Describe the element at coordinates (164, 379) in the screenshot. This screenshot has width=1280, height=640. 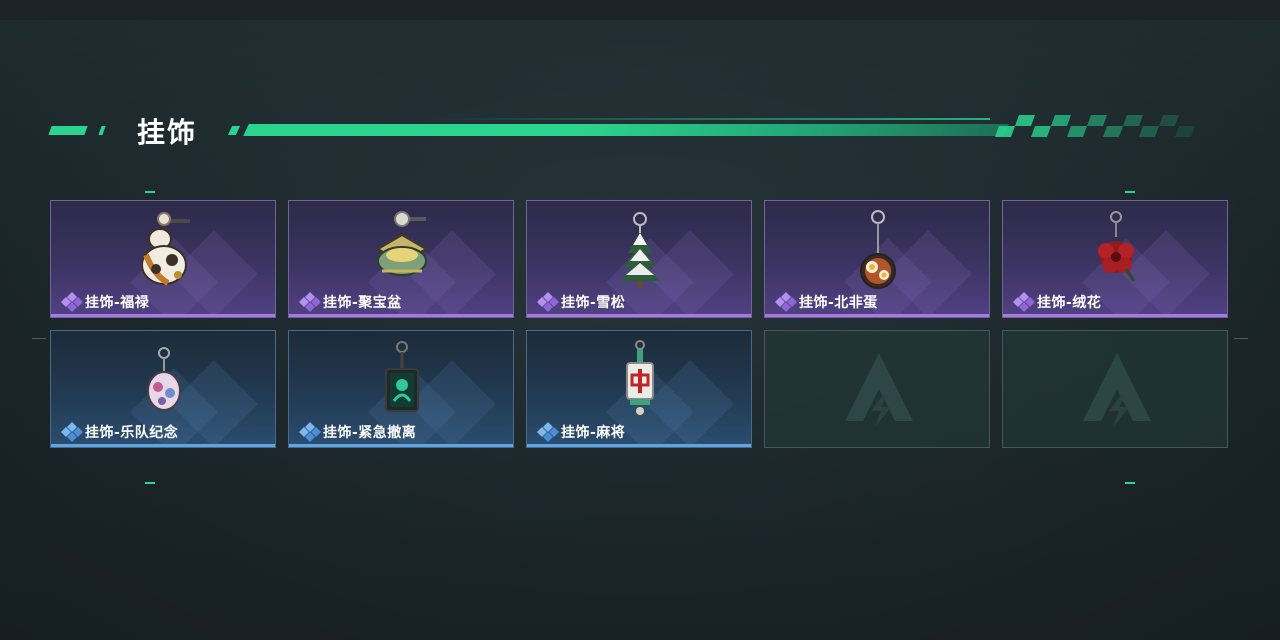
I see `band-badge-charm-icon` at that location.